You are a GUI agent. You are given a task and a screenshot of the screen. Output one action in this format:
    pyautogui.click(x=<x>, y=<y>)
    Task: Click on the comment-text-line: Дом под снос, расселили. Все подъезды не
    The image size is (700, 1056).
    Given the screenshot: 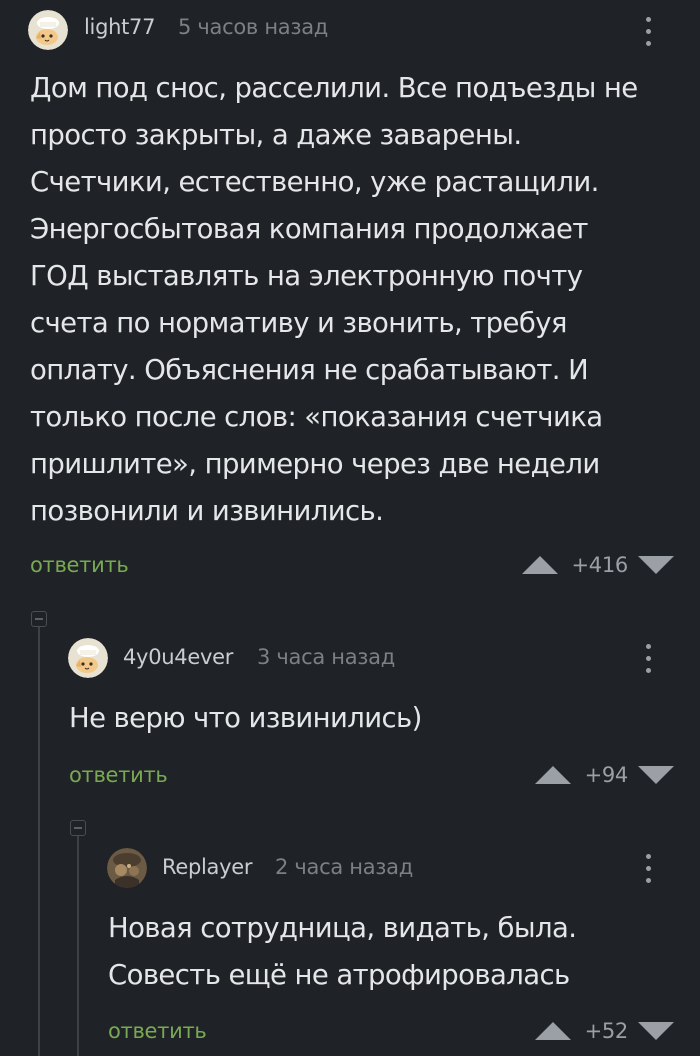 What is the action you would take?
    pyautogui.click(x=334, y=88)
    